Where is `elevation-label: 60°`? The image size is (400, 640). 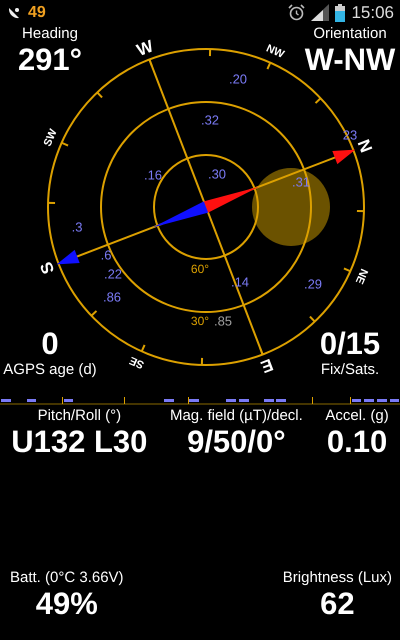 elevation-label: 60° is located at coordinates (200, 269).